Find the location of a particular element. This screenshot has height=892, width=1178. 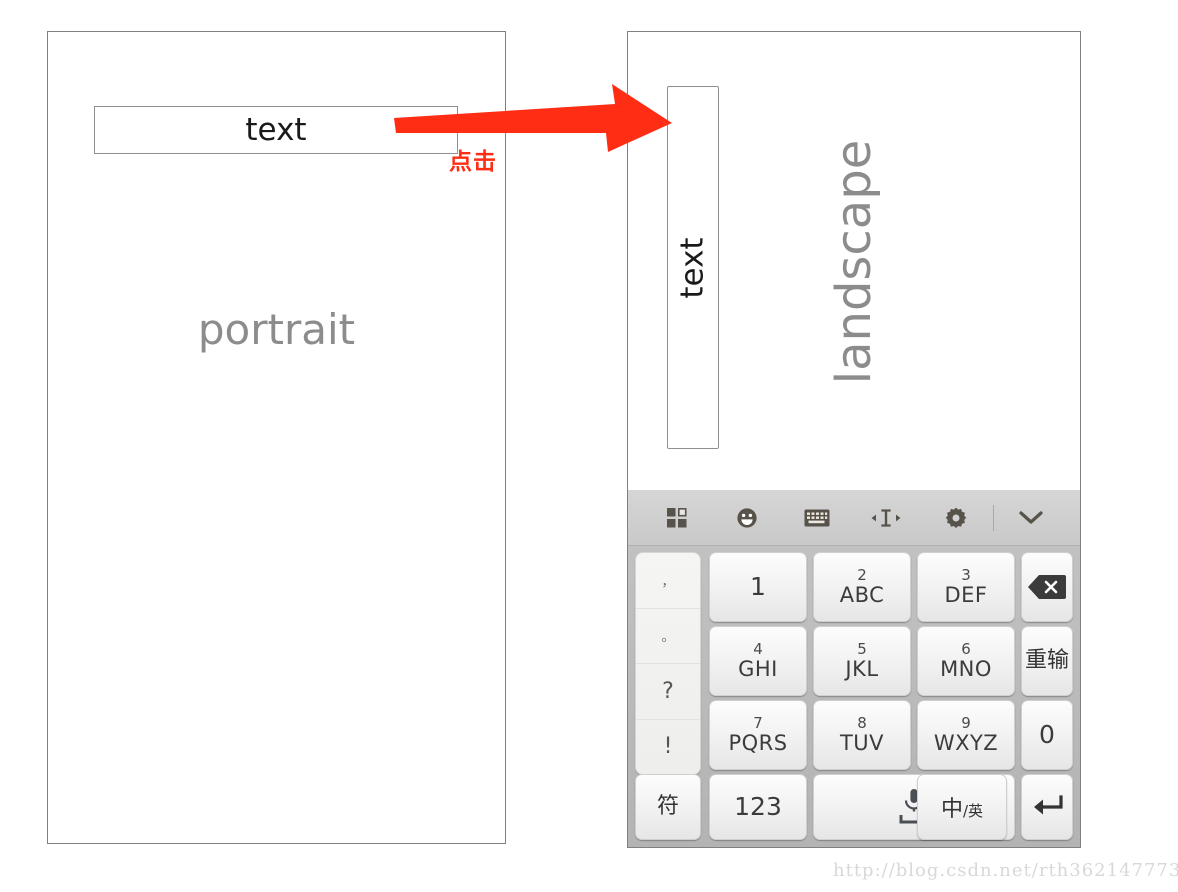

key-0-digit: 0 is located at coordinates (1047, 734).